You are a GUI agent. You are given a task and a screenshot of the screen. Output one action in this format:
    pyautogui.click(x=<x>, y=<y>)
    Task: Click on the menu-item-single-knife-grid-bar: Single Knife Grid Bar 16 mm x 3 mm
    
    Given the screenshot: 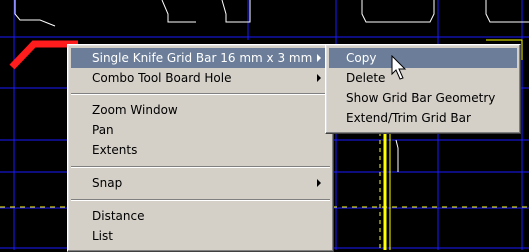 What is the action you would take?
    pyautogui.click(x=200, y=58)
    